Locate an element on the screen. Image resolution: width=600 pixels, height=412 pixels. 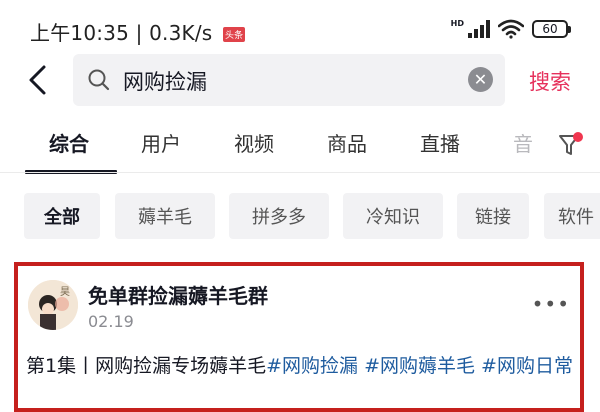
network-speed: 0.3K/s is located at coordinates (181, 33).